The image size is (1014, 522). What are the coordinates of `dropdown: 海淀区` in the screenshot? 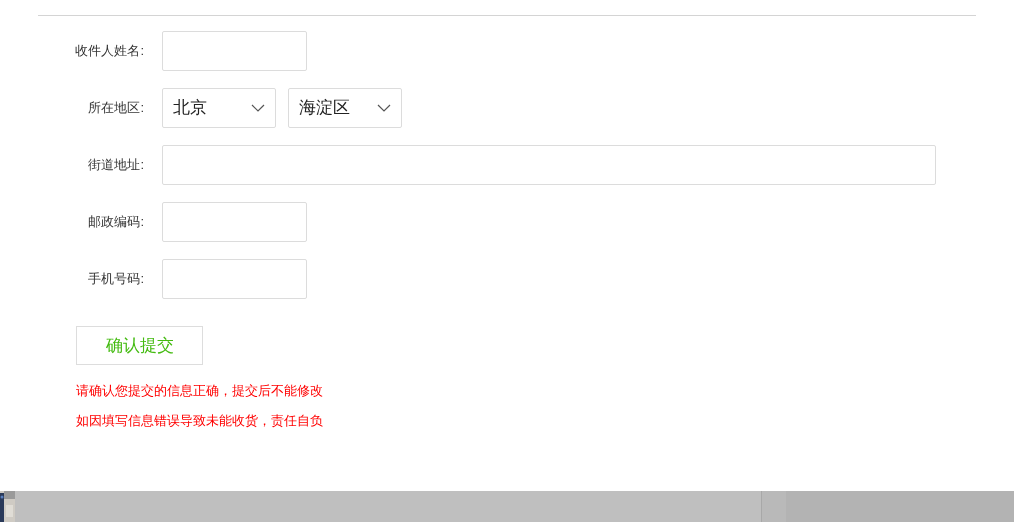 It's located at (345, 108).